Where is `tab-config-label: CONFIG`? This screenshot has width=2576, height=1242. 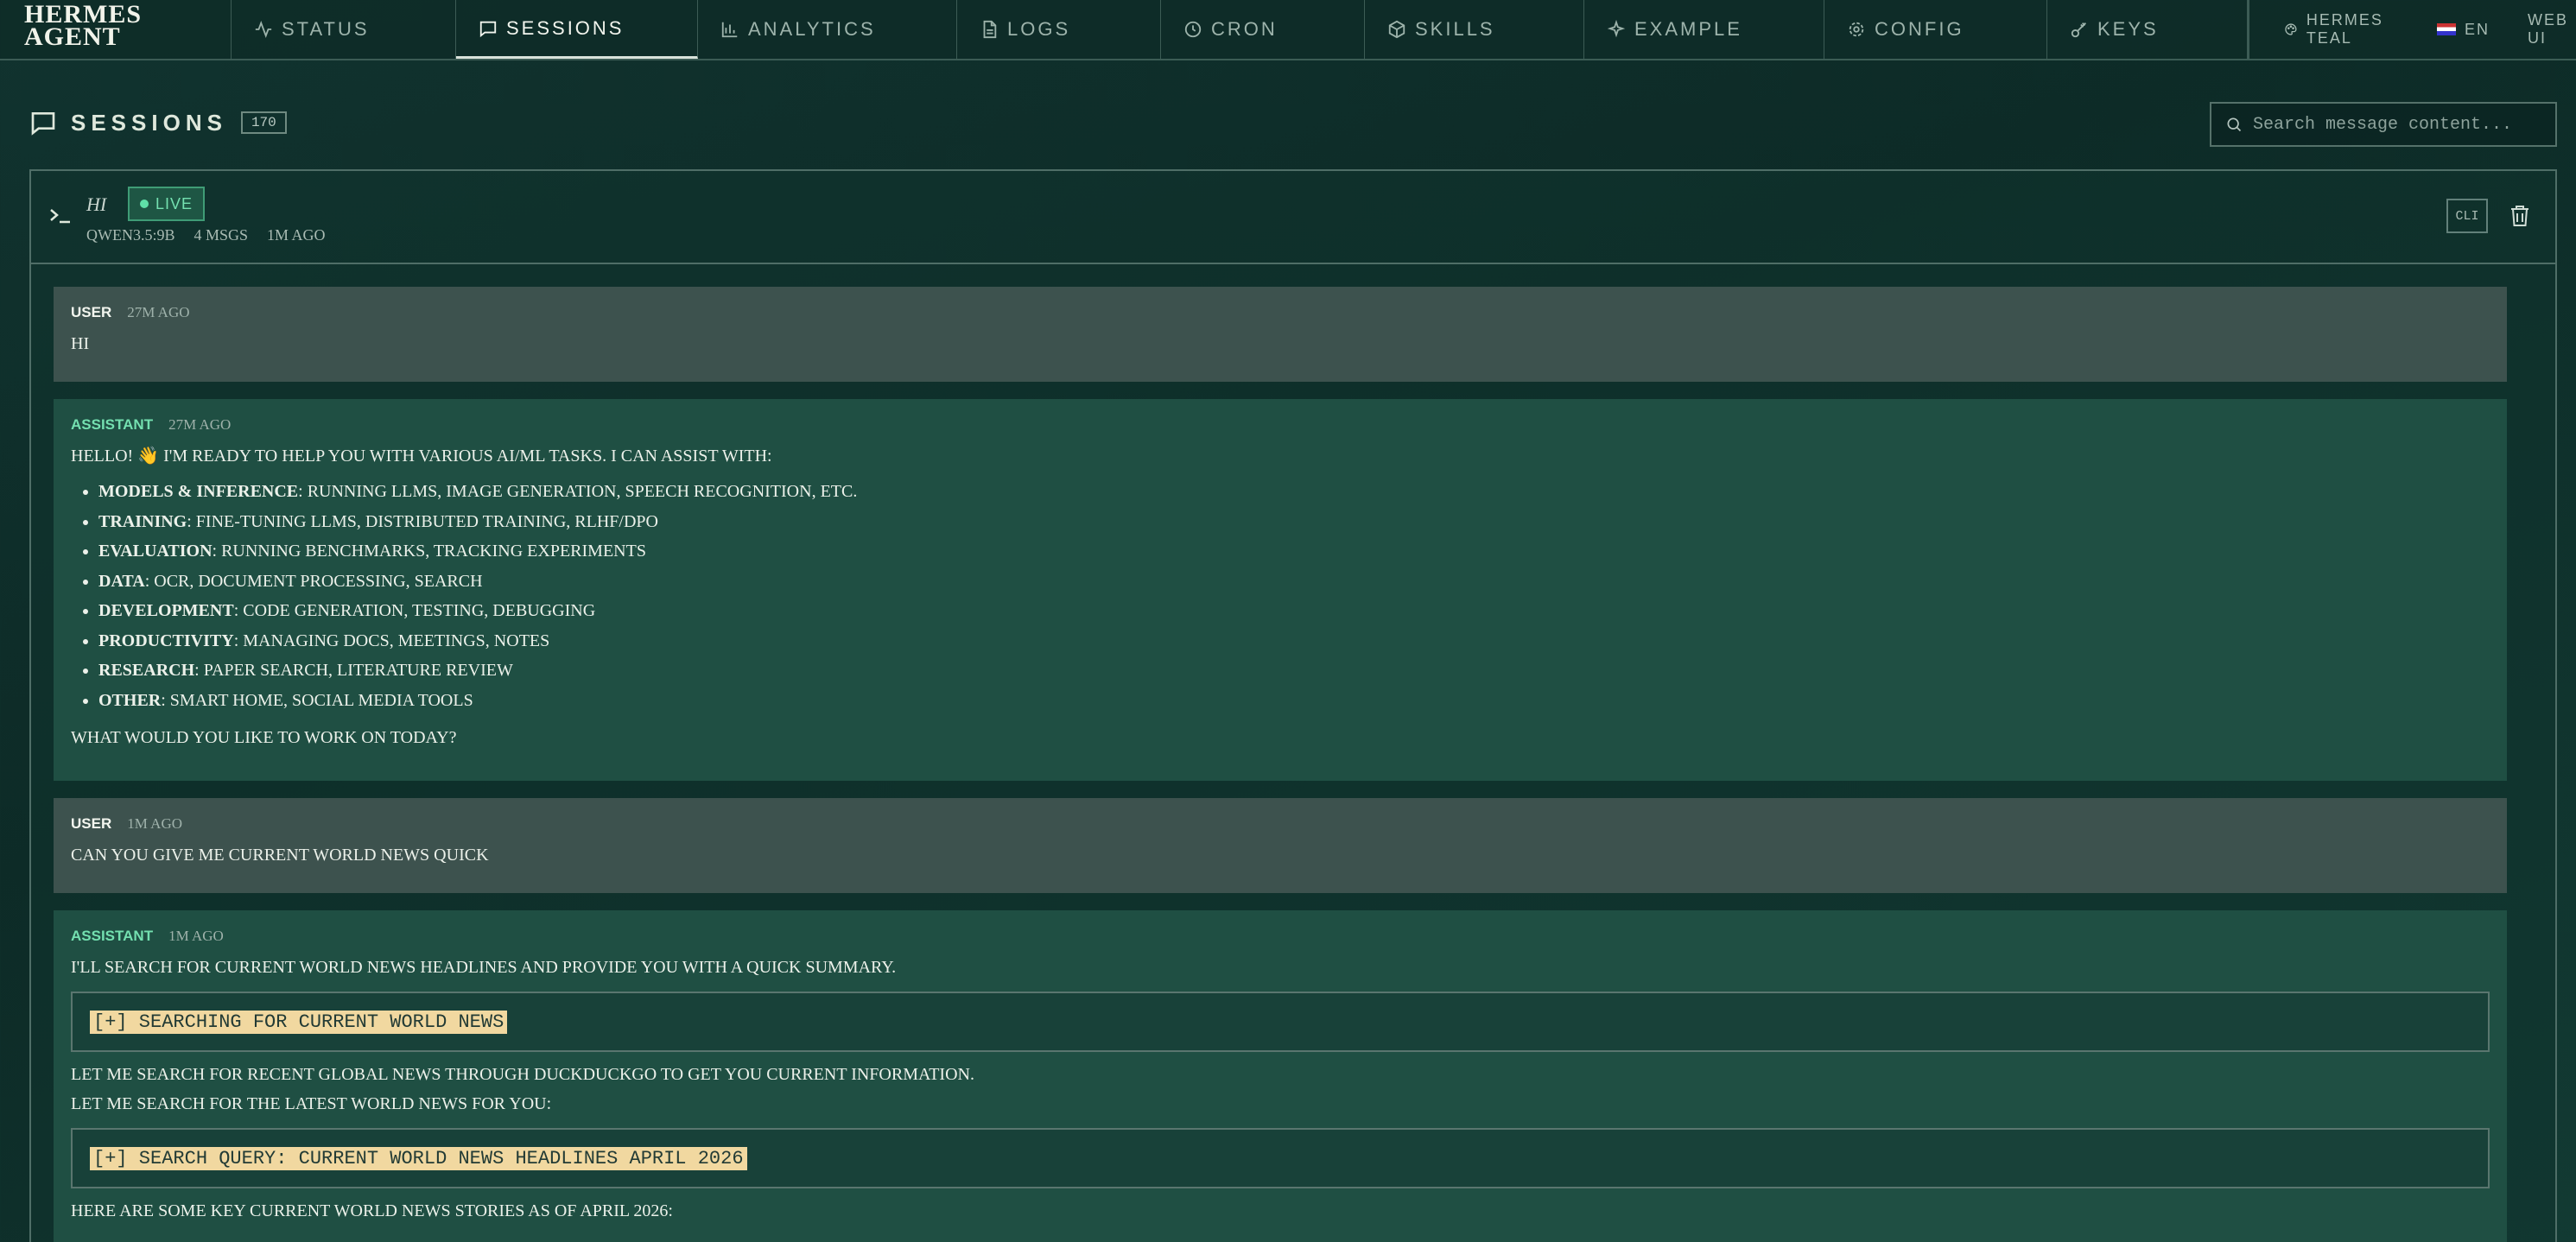
tab-config-label: CONFIG is located at coordinates (1919, 29).